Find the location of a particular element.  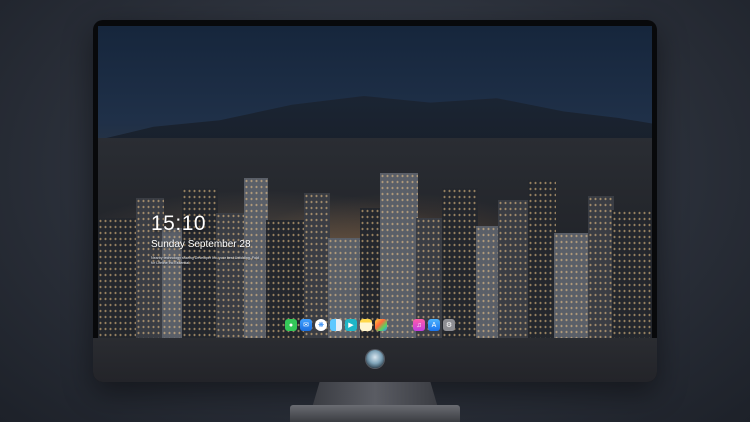

safari-icon: ❋ is located at coordinates (321, 325).